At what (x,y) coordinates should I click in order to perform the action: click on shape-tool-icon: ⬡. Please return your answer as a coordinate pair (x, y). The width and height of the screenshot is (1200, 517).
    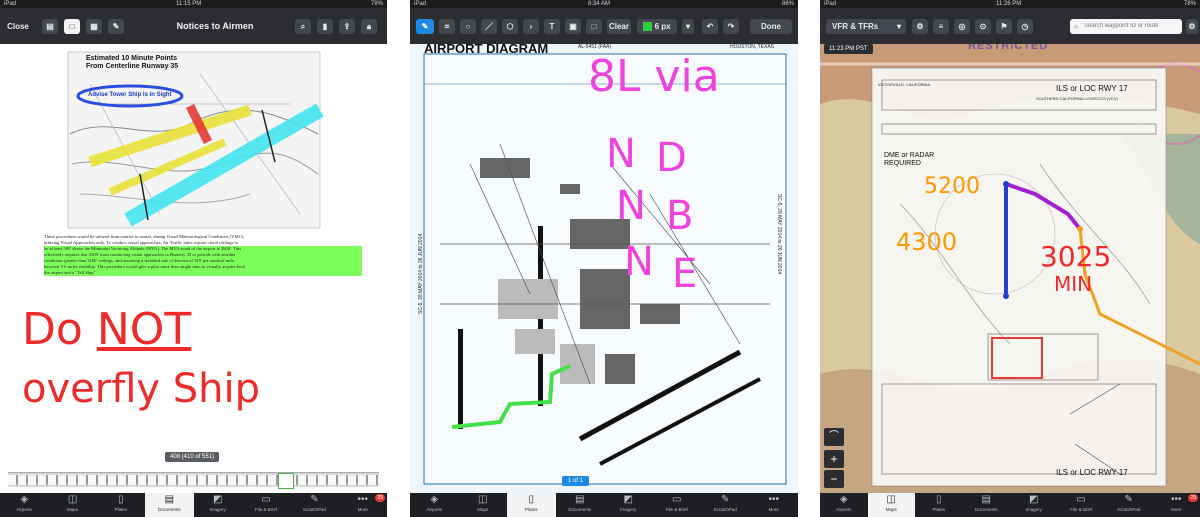
    Looking at the image, I should click on (510, 26).